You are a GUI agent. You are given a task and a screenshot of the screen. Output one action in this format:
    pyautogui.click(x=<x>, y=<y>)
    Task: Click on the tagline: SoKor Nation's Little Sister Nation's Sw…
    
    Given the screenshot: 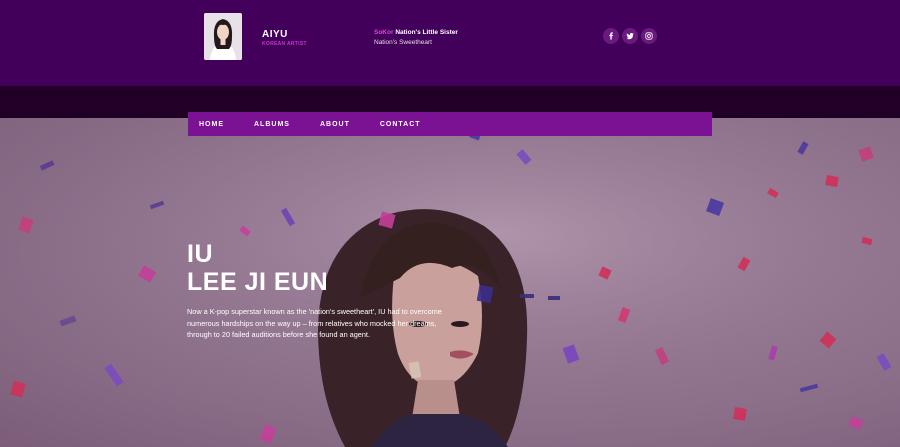 What is the action you would take?
    pyautogui.click(x=416, y=38)
    